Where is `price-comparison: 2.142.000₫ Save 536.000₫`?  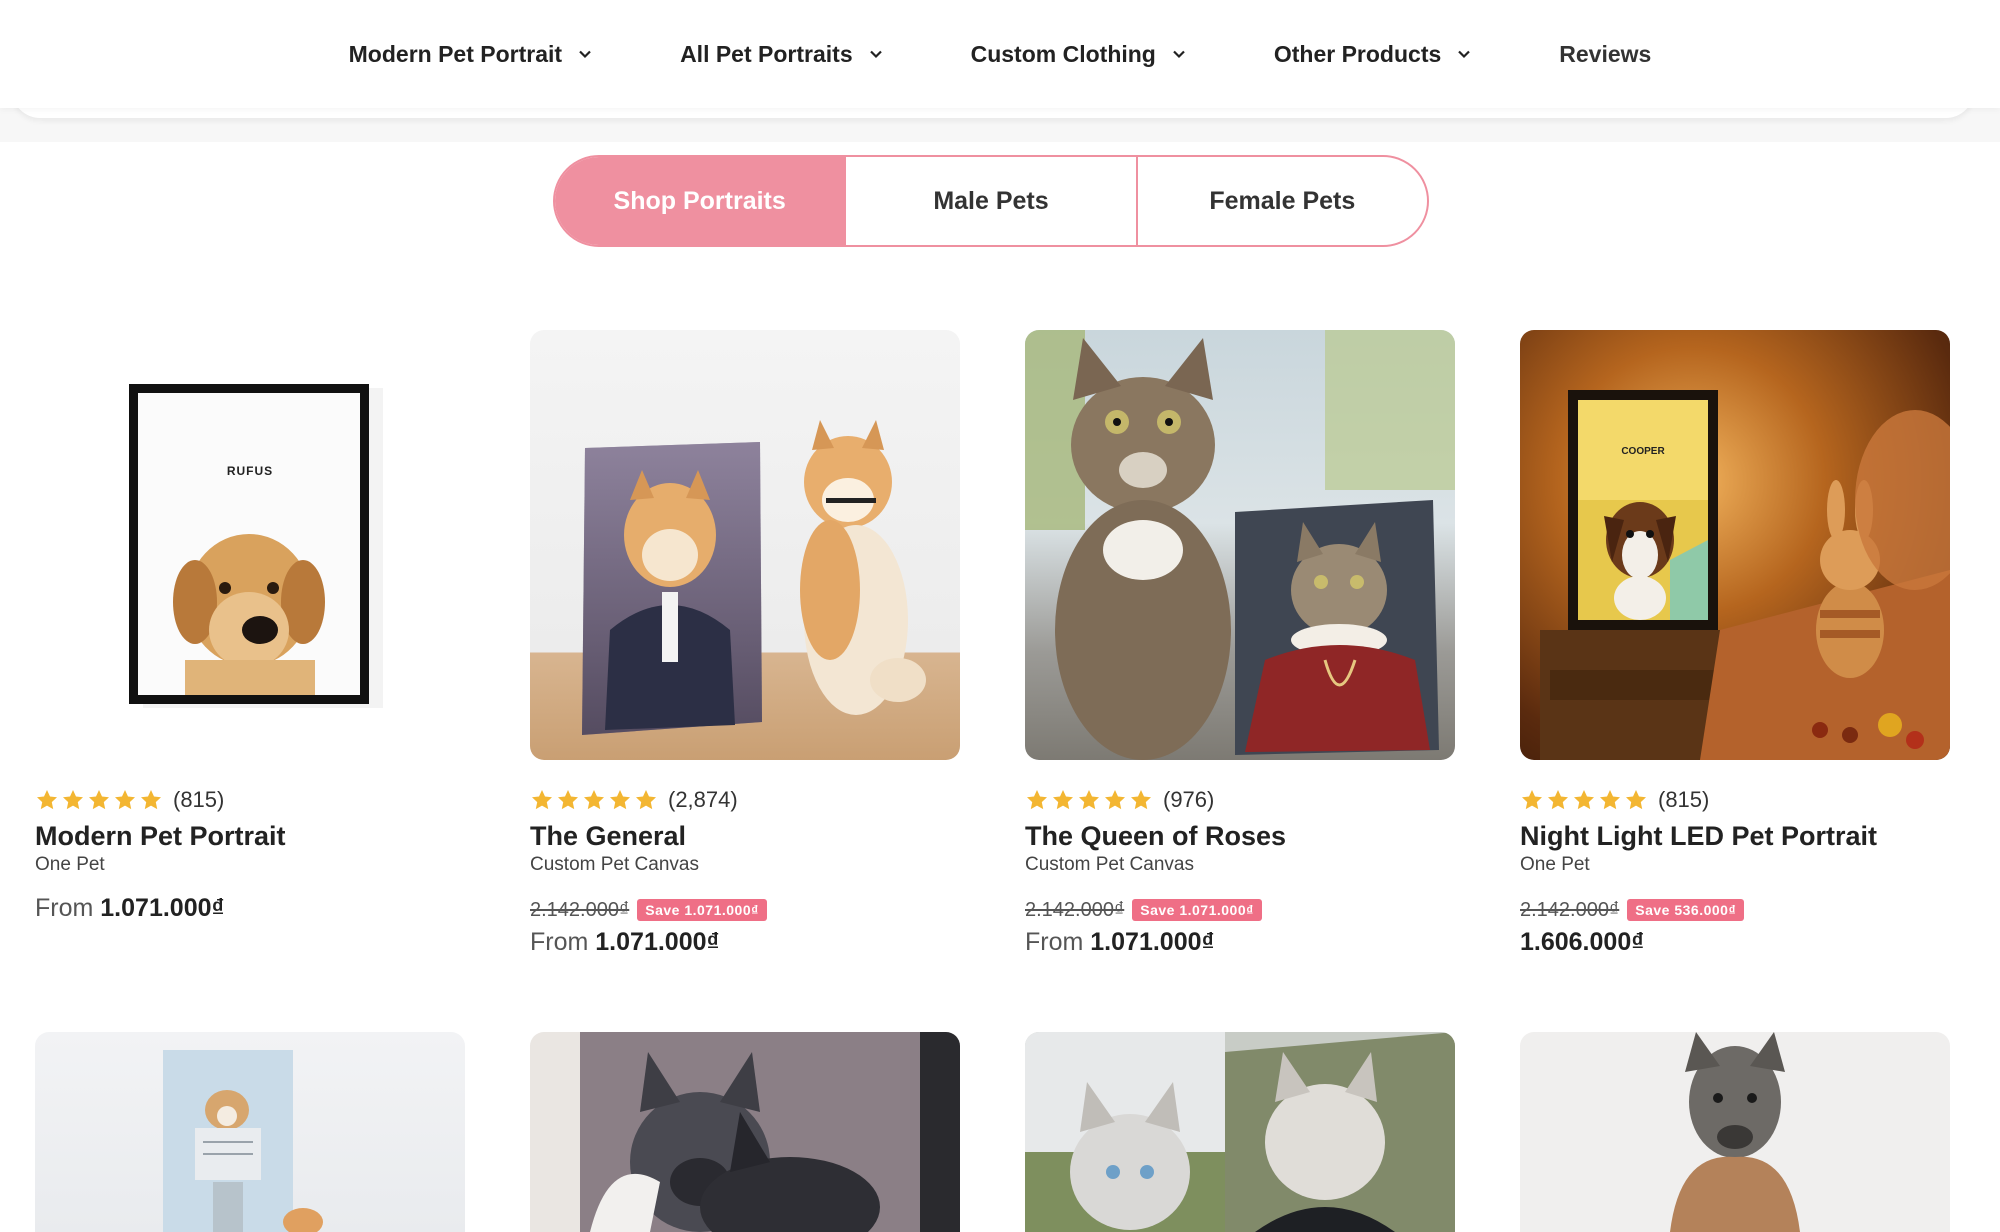
price-comparison: 2.142.000₫ Save 536.000₫ is located at coordinates (1735, 910).